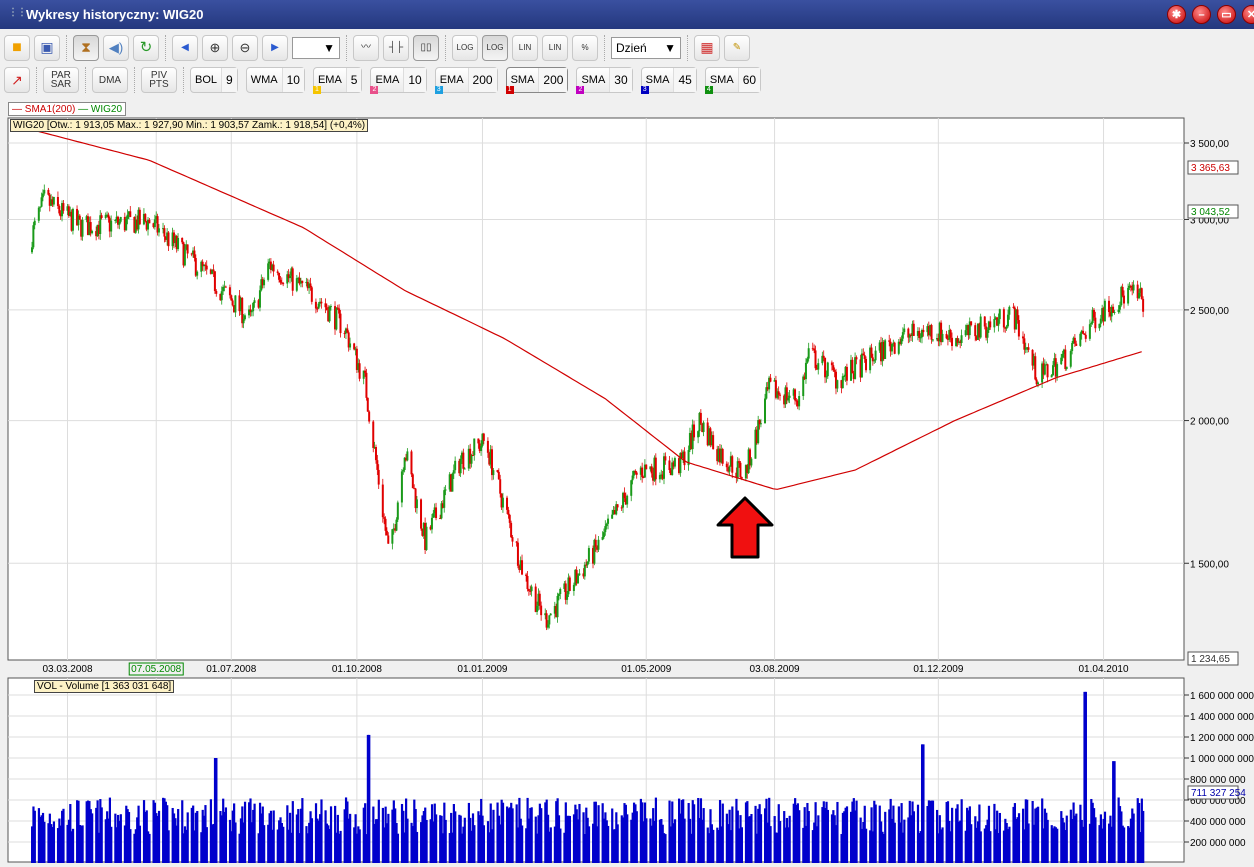 The image size is (1254, 867). I want to click on indicator-bol-9: BOL 9, so click(214, 80).